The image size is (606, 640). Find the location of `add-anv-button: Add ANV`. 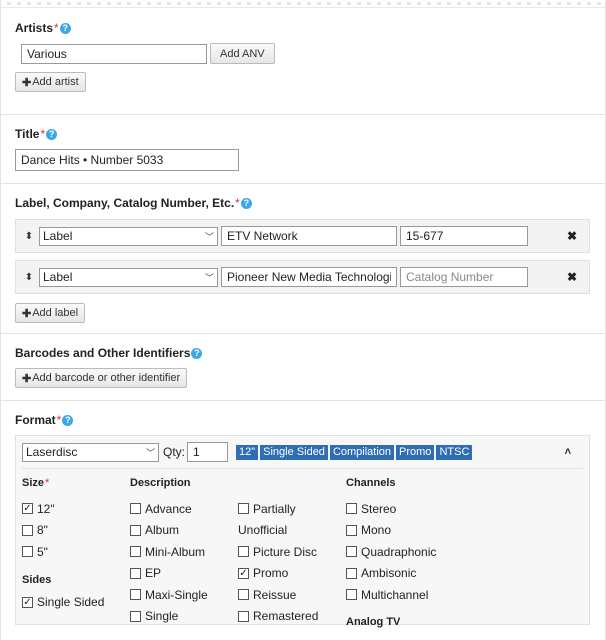

add-anv-button: Add ANV is located at coordinates (242, 53).